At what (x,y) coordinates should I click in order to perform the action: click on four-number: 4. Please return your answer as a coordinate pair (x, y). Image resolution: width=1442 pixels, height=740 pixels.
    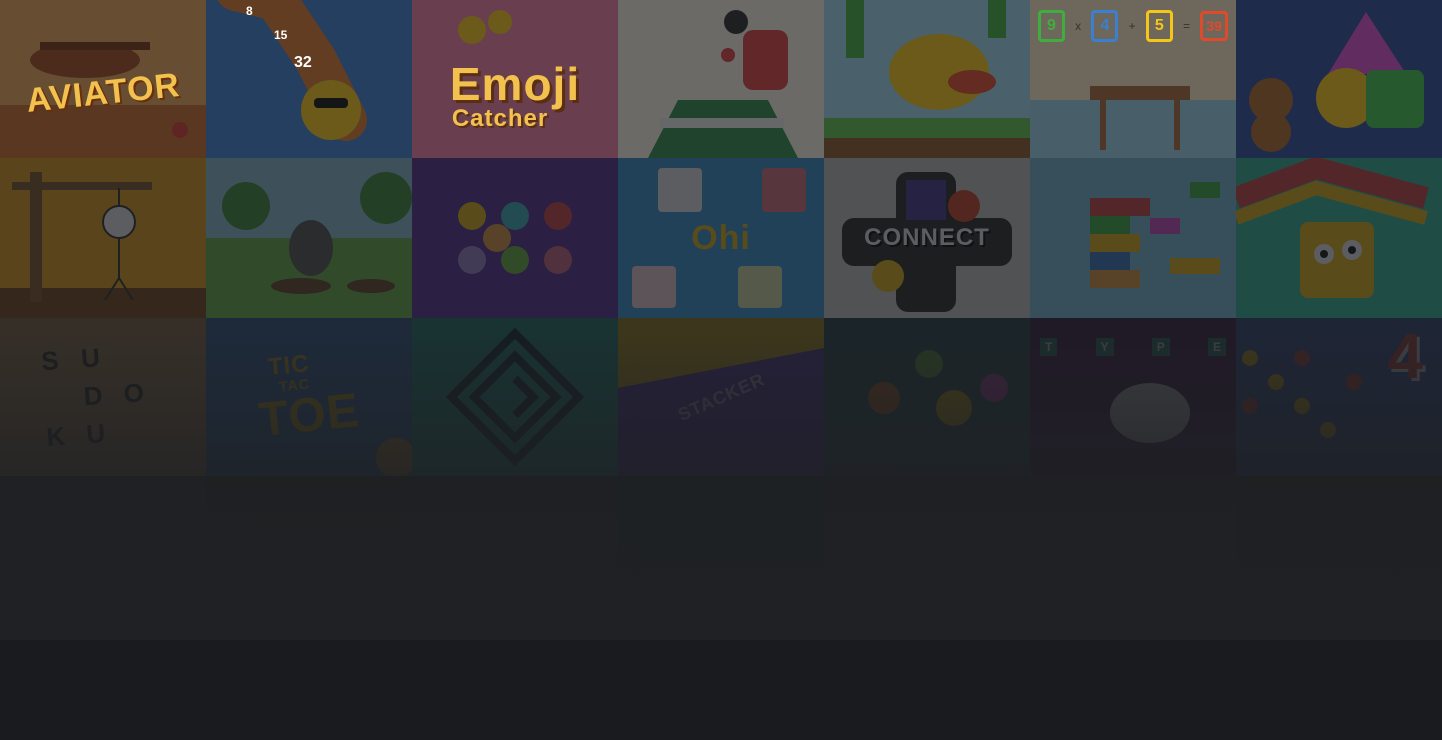
    Looking at the image, I should click on (1405, 356).